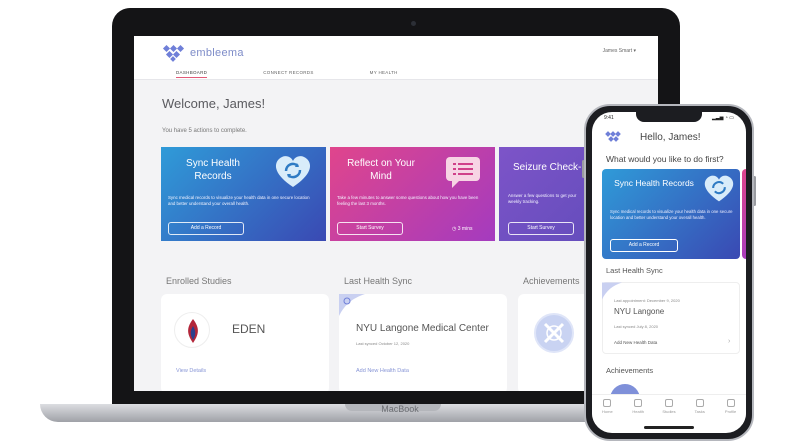 This screenshot has width=788, height=445. What do you see at coordinates (381, 170) in the screenshot?
I see `card-title: Reflect on Your Mind` at bounding box center [381, 170].